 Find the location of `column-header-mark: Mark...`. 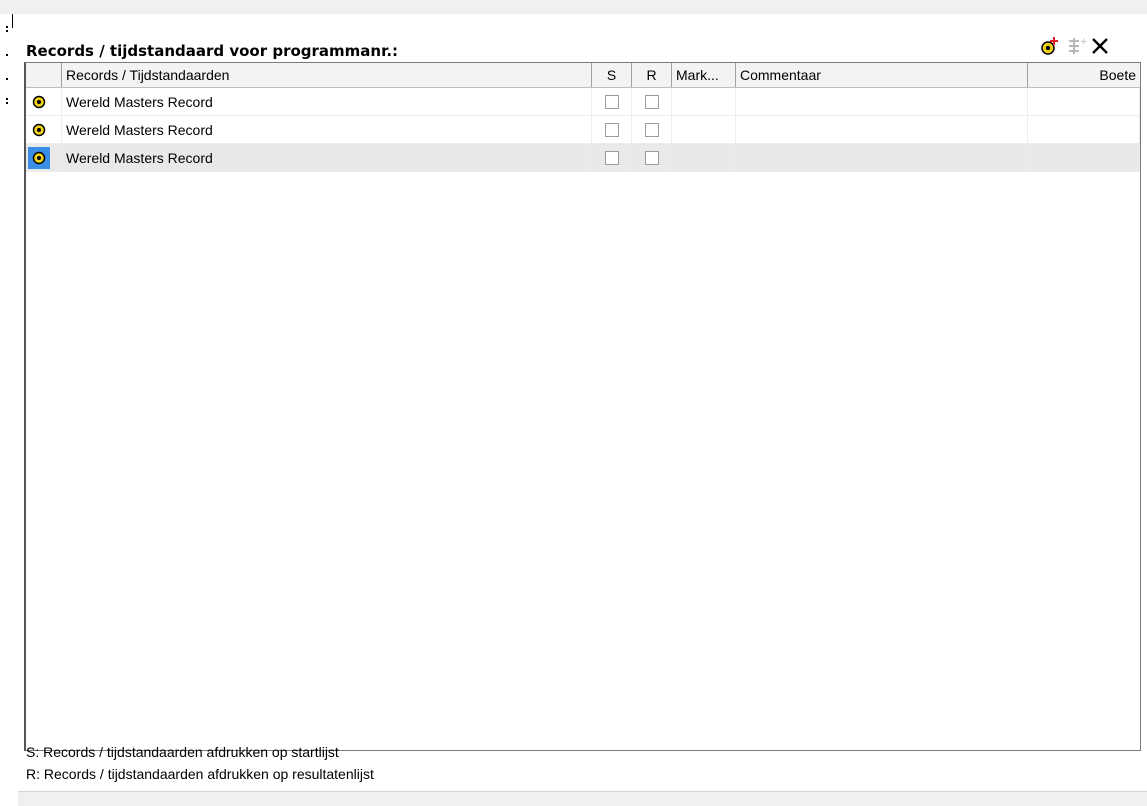

column-header-mark: Mark... is located at coordinates (704, 75).